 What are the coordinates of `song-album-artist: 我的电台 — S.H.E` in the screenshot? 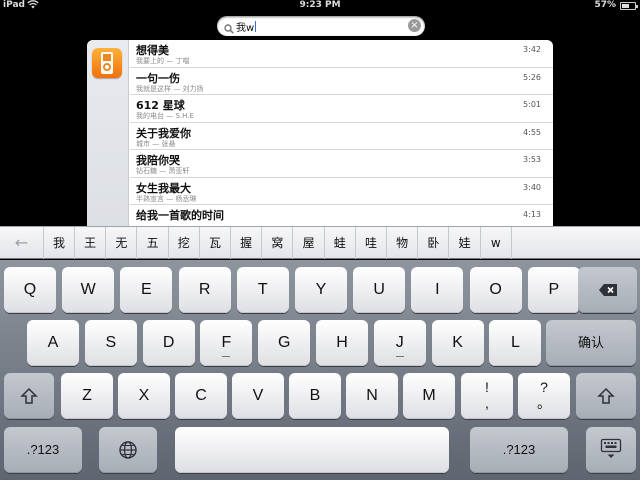 It's located at (165, 116).